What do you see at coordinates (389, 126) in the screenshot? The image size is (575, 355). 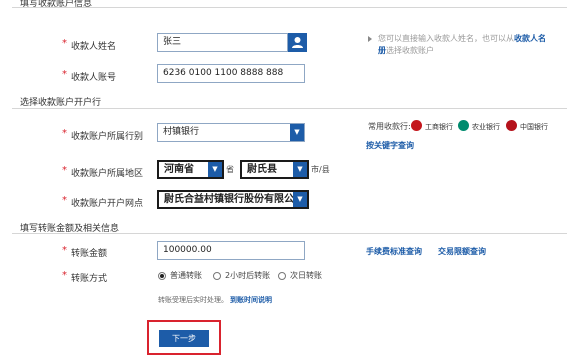 I see `common-banks-label: 常用收款行:` at bounding box center [389, 126].